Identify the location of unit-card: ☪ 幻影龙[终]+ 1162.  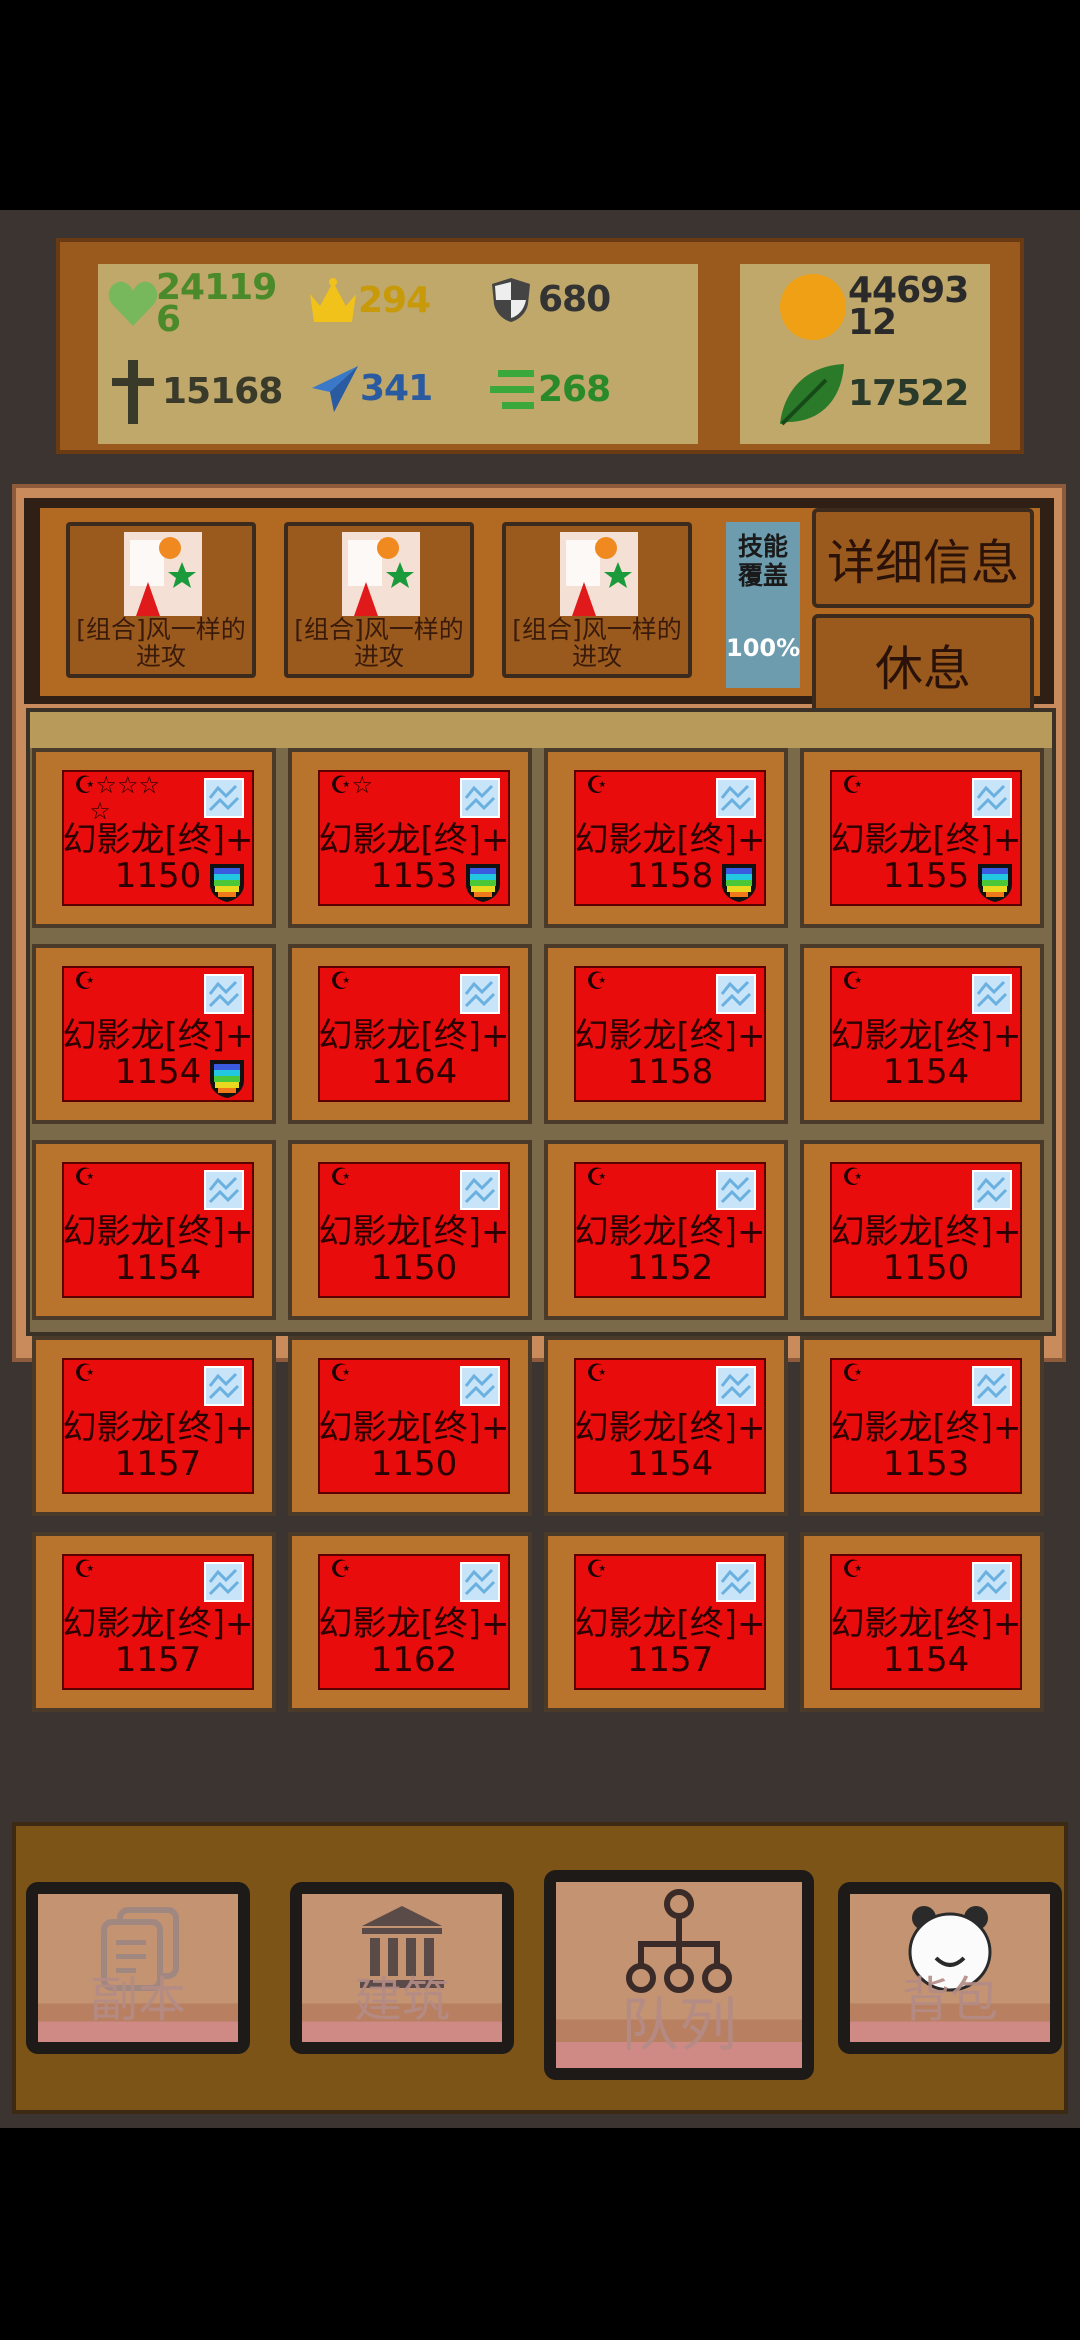
(414, 1622).